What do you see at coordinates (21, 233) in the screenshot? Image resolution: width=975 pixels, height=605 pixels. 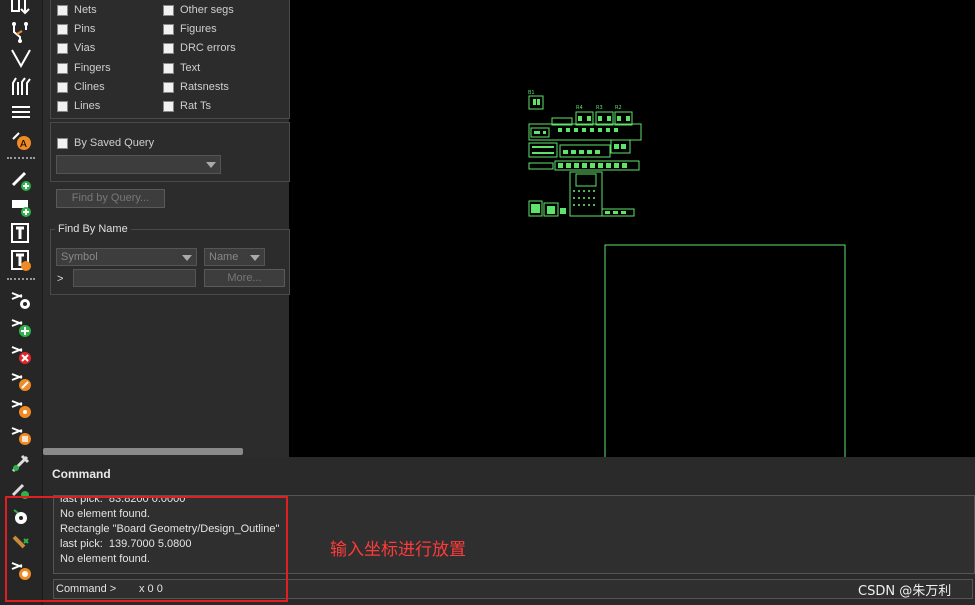 I see `add-text-icon` at bounding box center [21, 233].